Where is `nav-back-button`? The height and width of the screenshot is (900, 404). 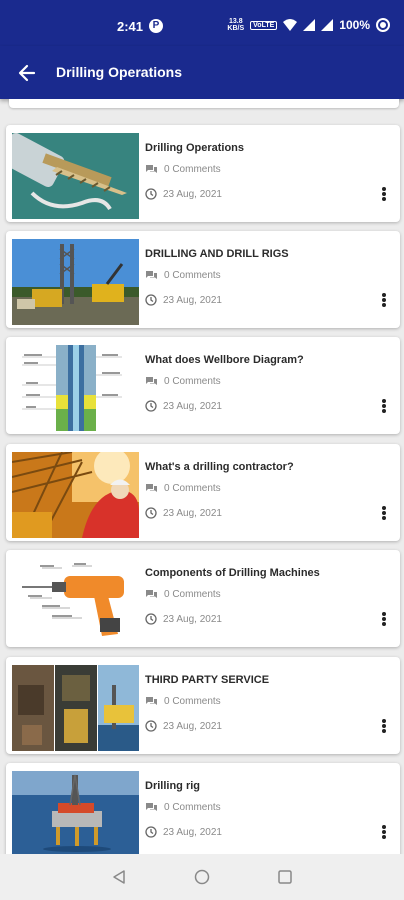 nav-back-button is located at coordinates (119, 877).